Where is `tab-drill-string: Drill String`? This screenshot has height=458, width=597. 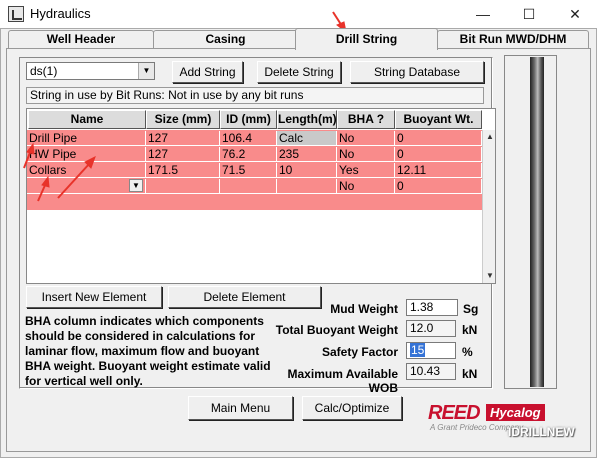 tab-drill-string: Drill String is located at coordinates (366, 39).